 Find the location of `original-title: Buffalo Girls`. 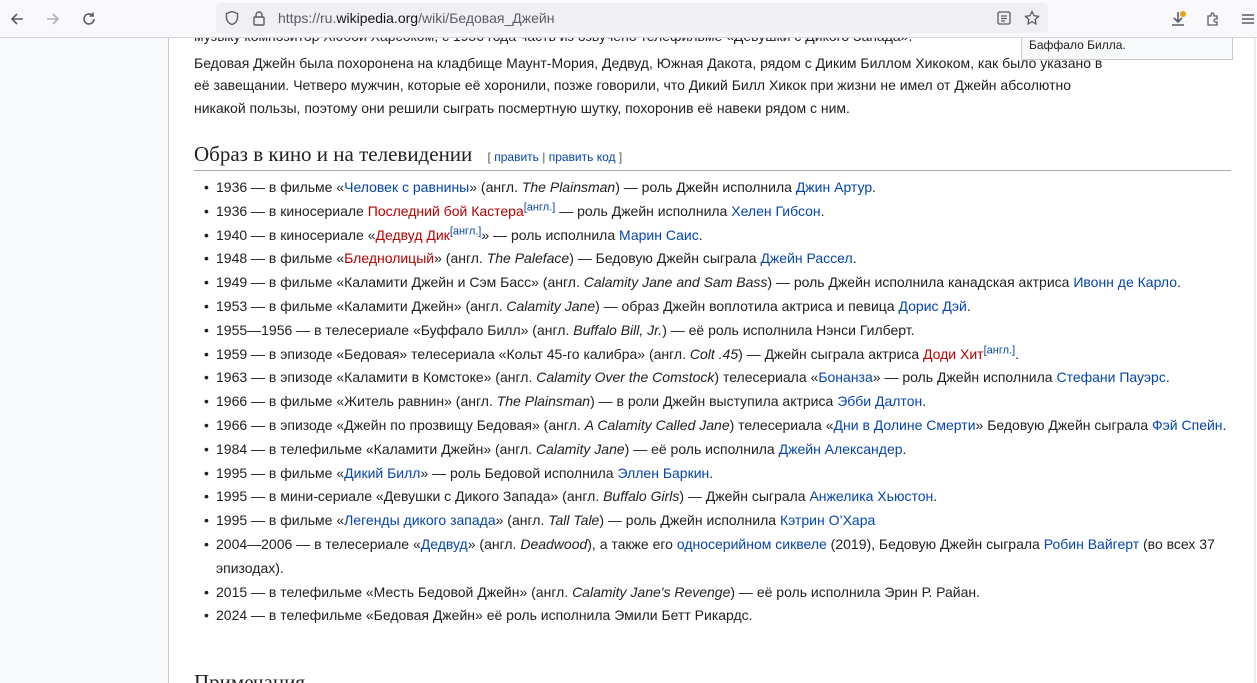

original-title: Buffalo Girls is located at coordinates (641, 496).